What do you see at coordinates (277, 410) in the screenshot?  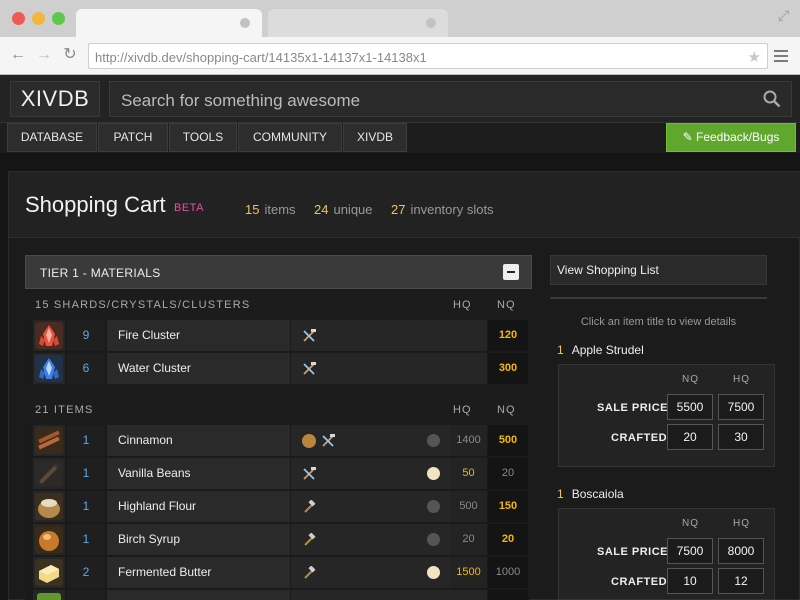 I see `section-header-items: 21 ITEMS HQ NQ` at bounding box center [277, 410].